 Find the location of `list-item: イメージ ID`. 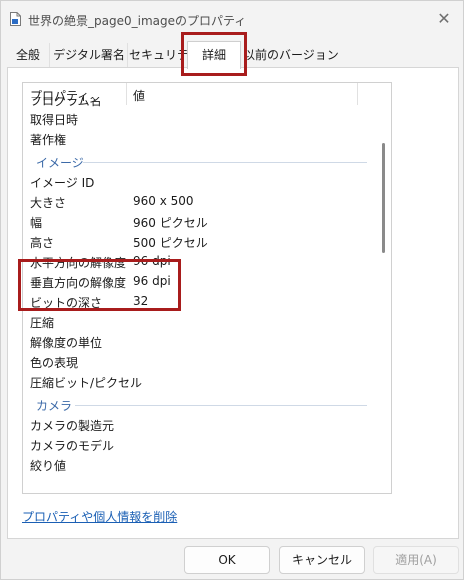

list-item: イメージ ID is located at coordinates (199, 181).